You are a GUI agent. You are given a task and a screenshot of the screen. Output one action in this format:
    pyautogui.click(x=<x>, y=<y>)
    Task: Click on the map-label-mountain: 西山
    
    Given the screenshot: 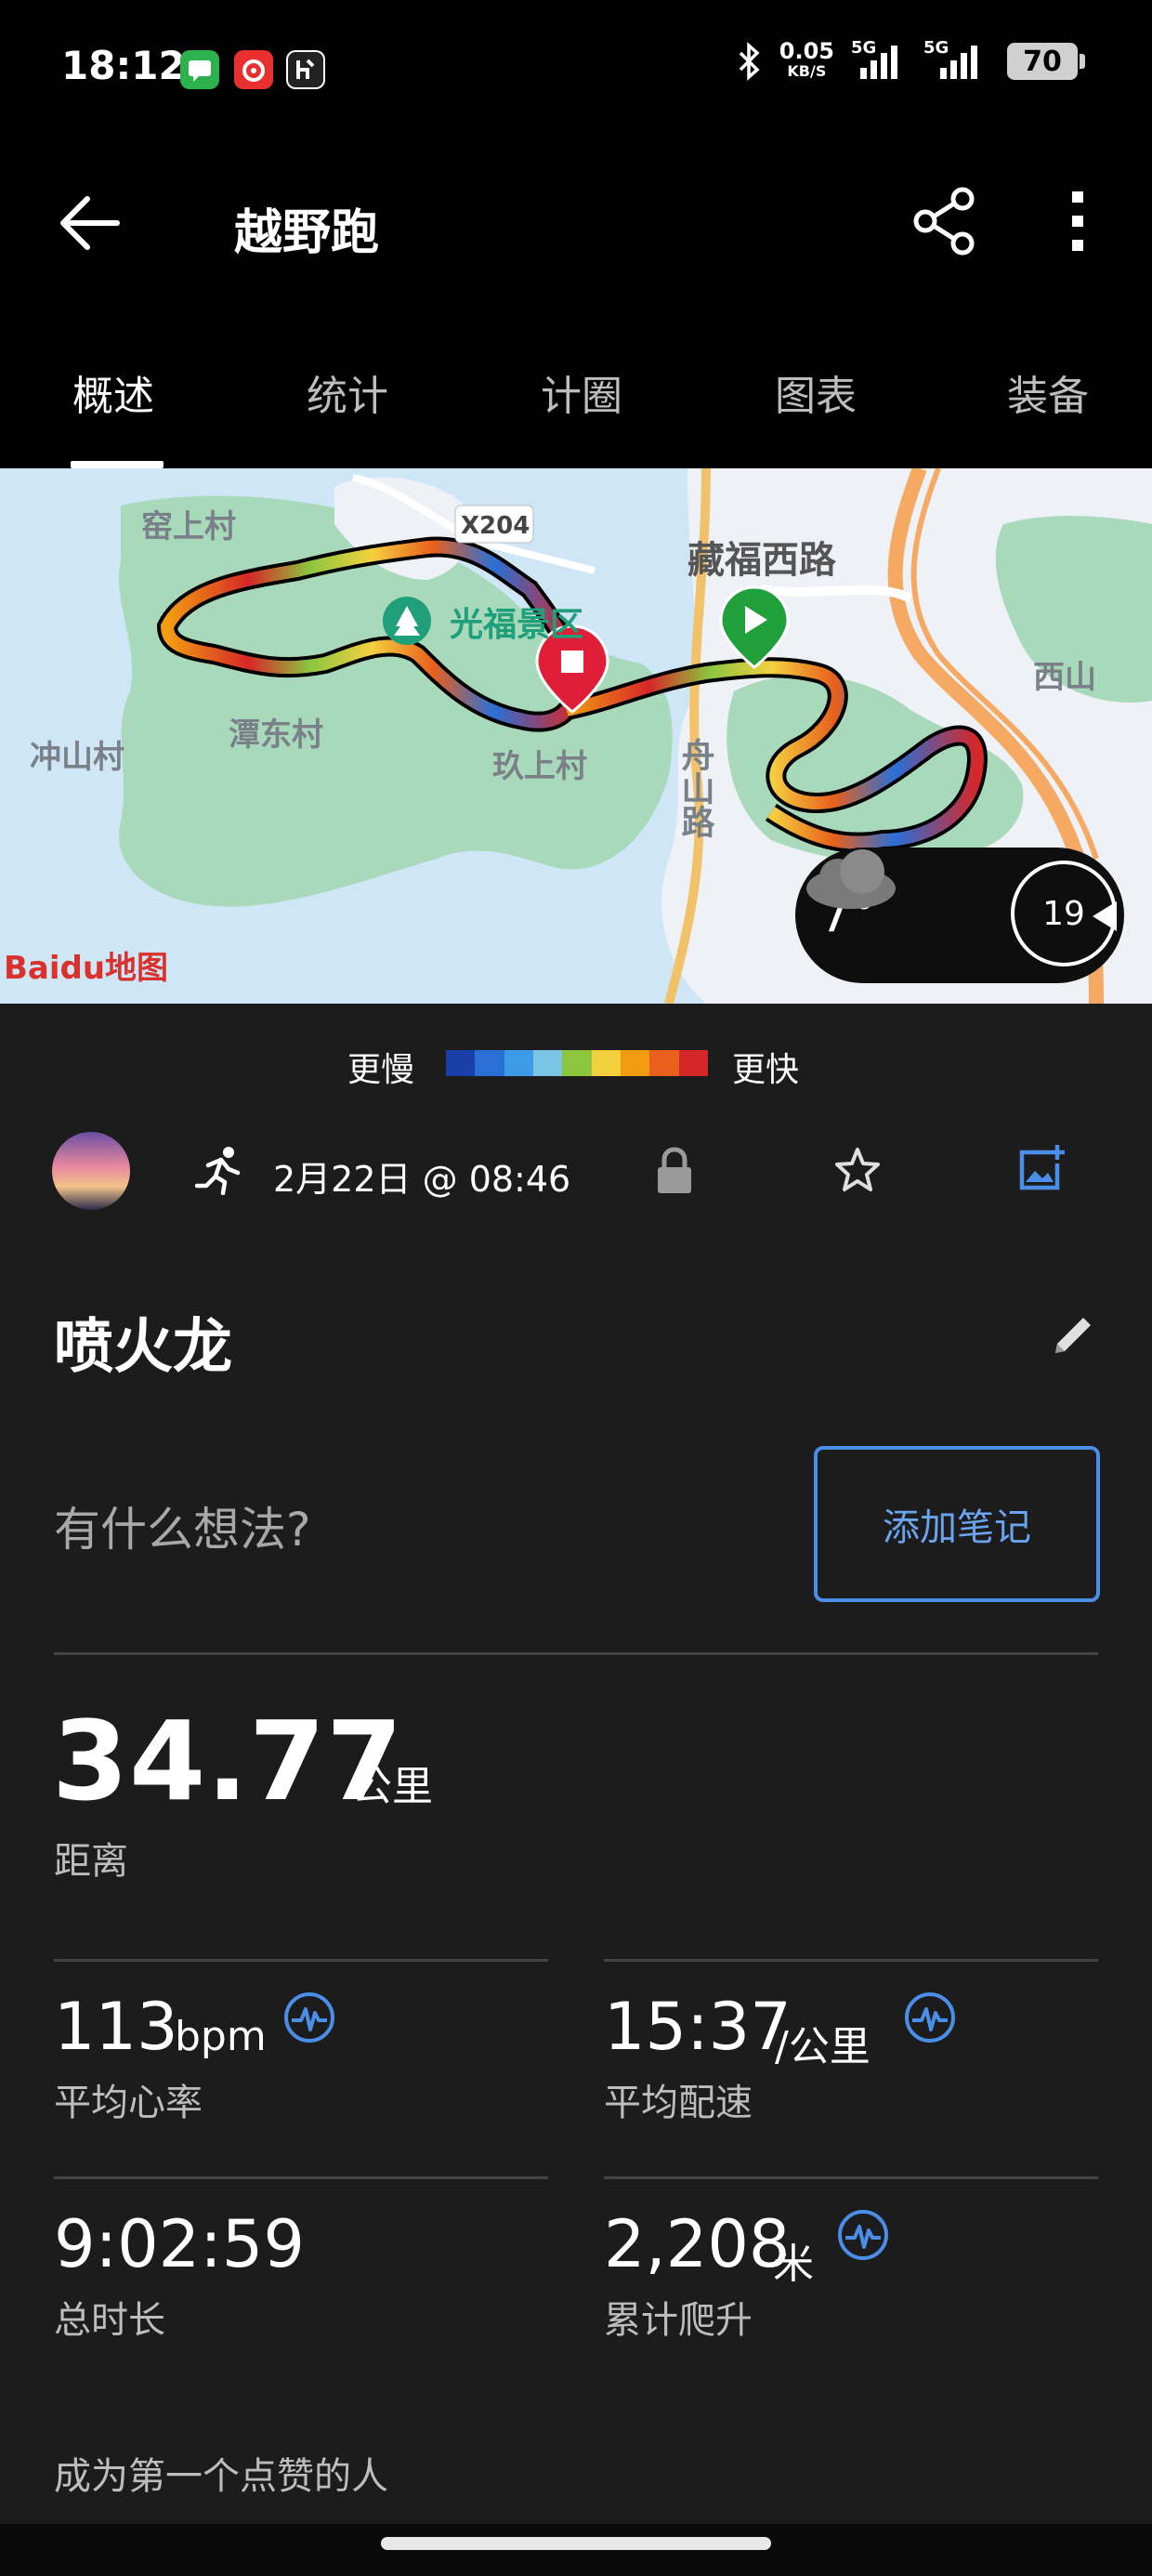 What is the action you would take?
    pyautogui.click(x=1064, y=677)
    